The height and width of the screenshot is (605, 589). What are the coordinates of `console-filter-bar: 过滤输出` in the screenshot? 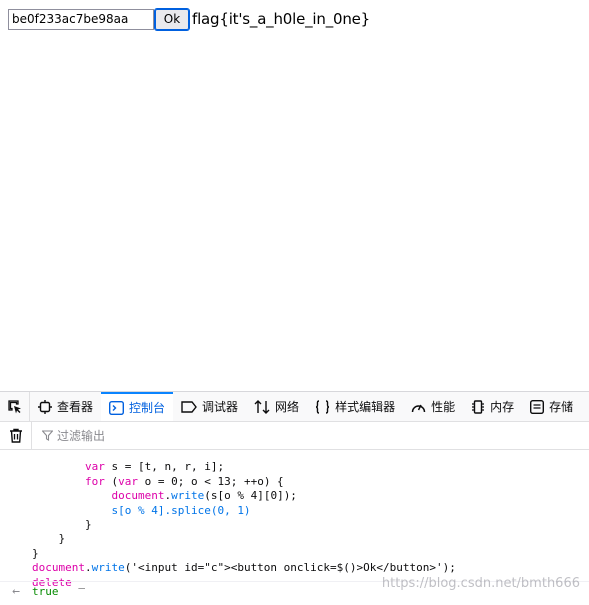 It's located at (294, 435).